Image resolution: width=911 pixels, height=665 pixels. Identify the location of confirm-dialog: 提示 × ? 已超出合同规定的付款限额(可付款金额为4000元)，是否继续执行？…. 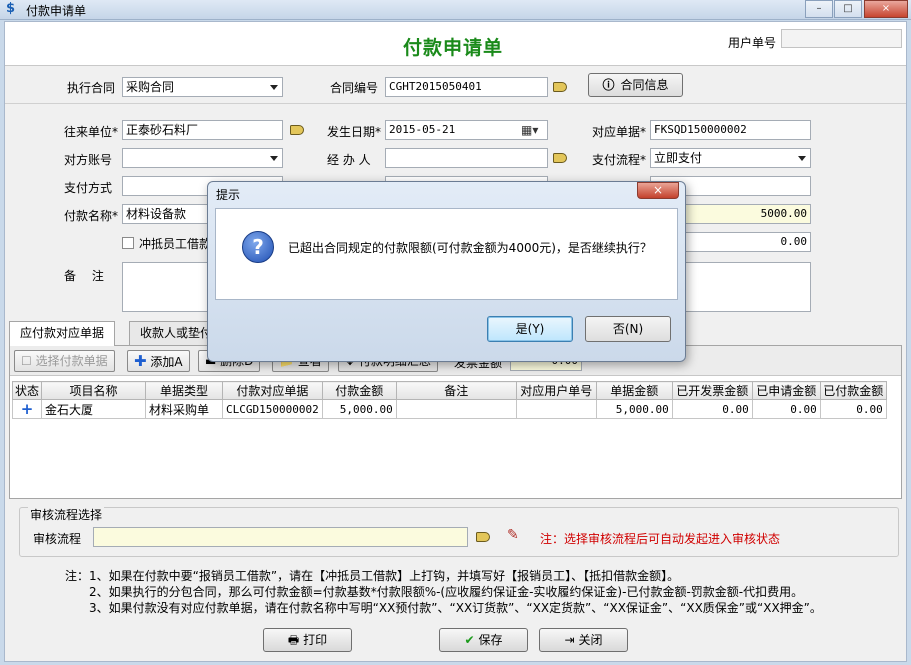
(446, 271).